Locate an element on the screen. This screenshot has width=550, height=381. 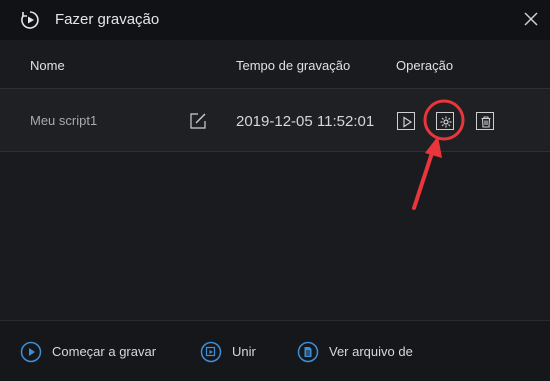
table-header: Nome Tempo de gravação Operação is located at coordinates (275, 64).